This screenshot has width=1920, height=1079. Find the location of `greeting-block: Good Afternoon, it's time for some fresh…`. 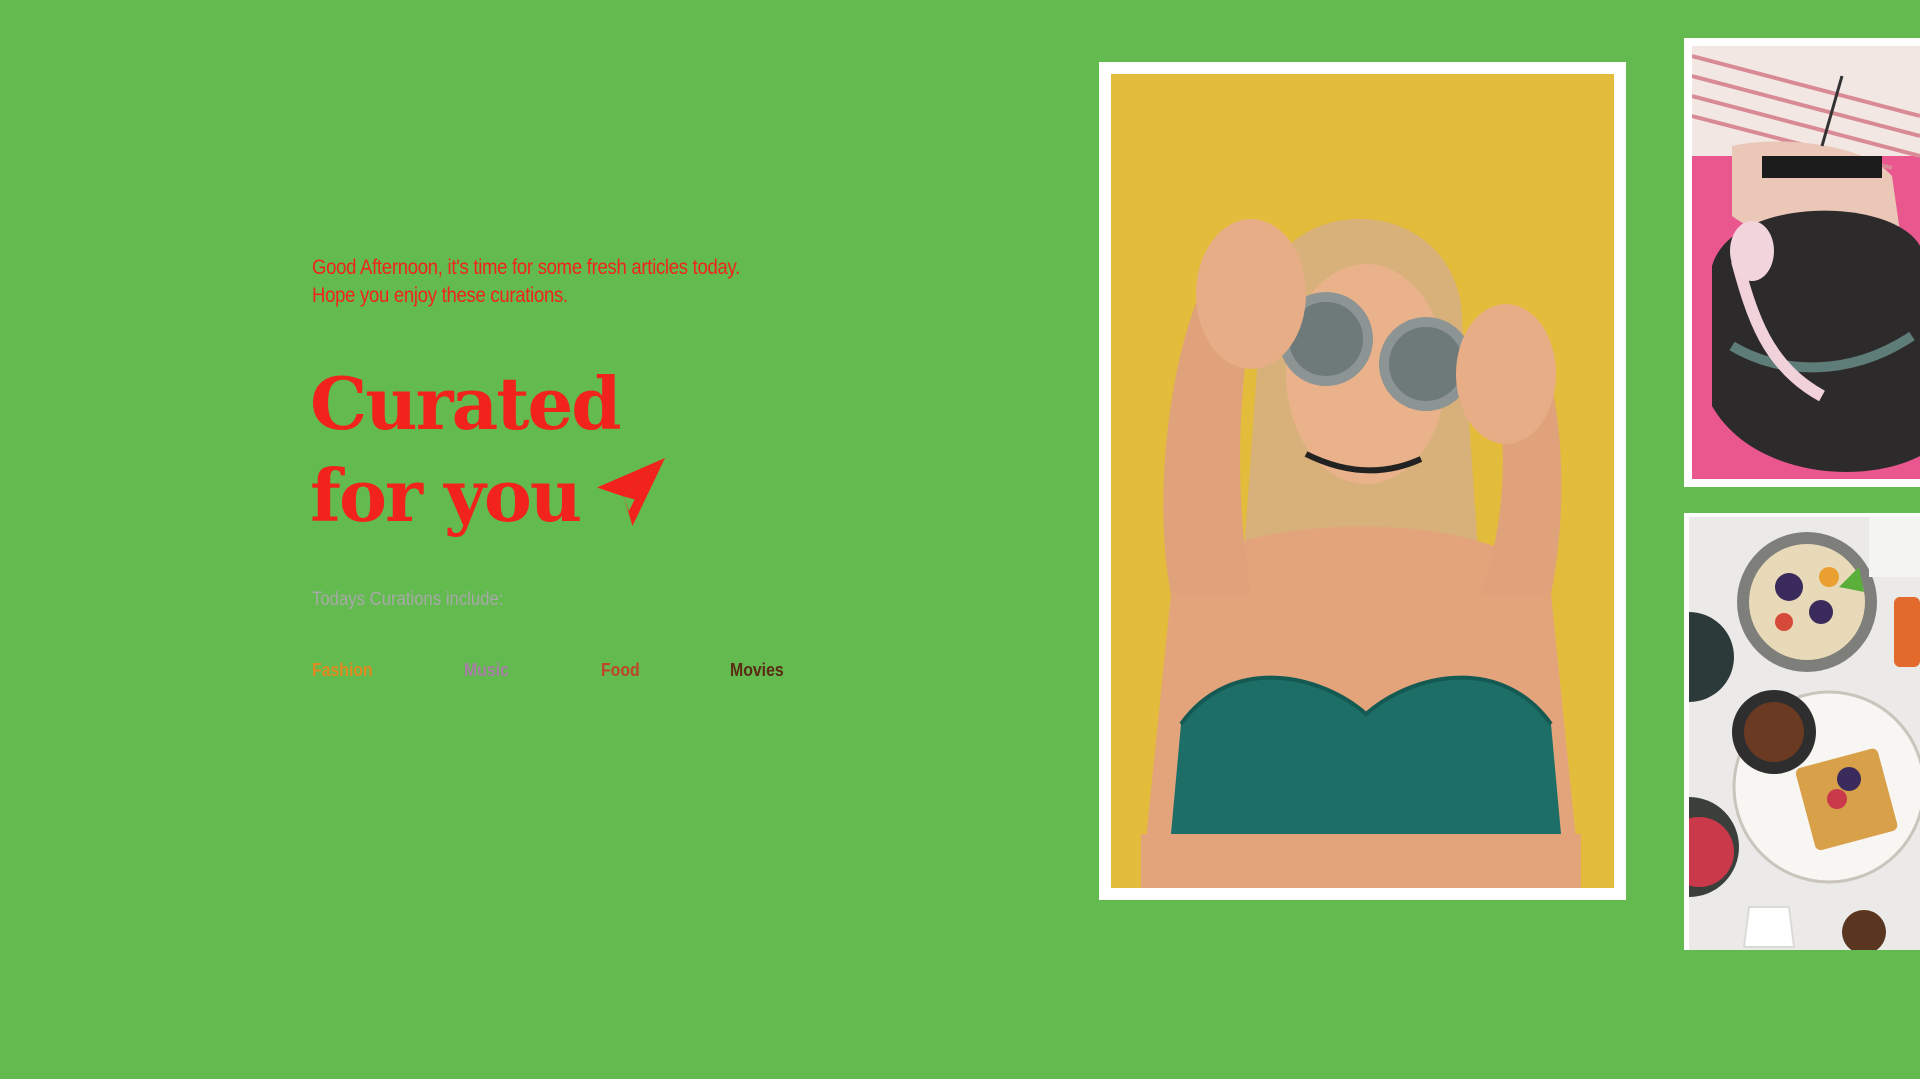

greeting-block: Good Afternoon, it's time for some fresh… is located at coordinates (572, 282).